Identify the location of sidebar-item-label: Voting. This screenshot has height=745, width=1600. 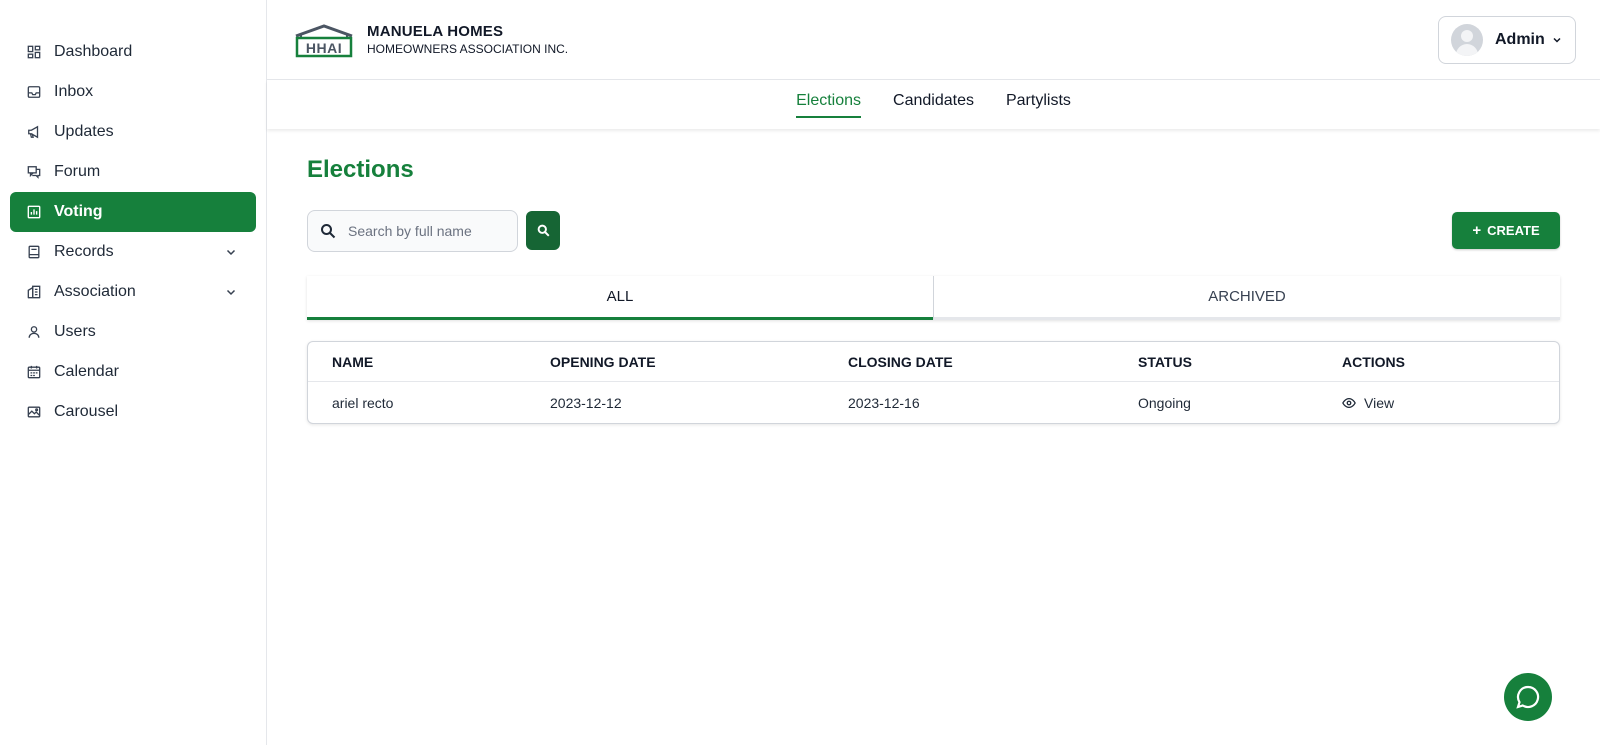
(78, 211).